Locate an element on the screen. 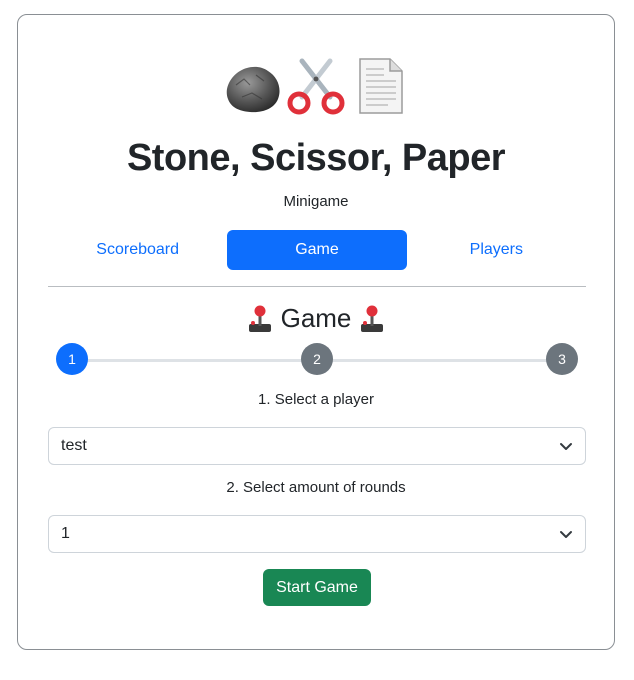 This screenshot has width=634, height=680. rock-icon is located at coordinates (252, 86).